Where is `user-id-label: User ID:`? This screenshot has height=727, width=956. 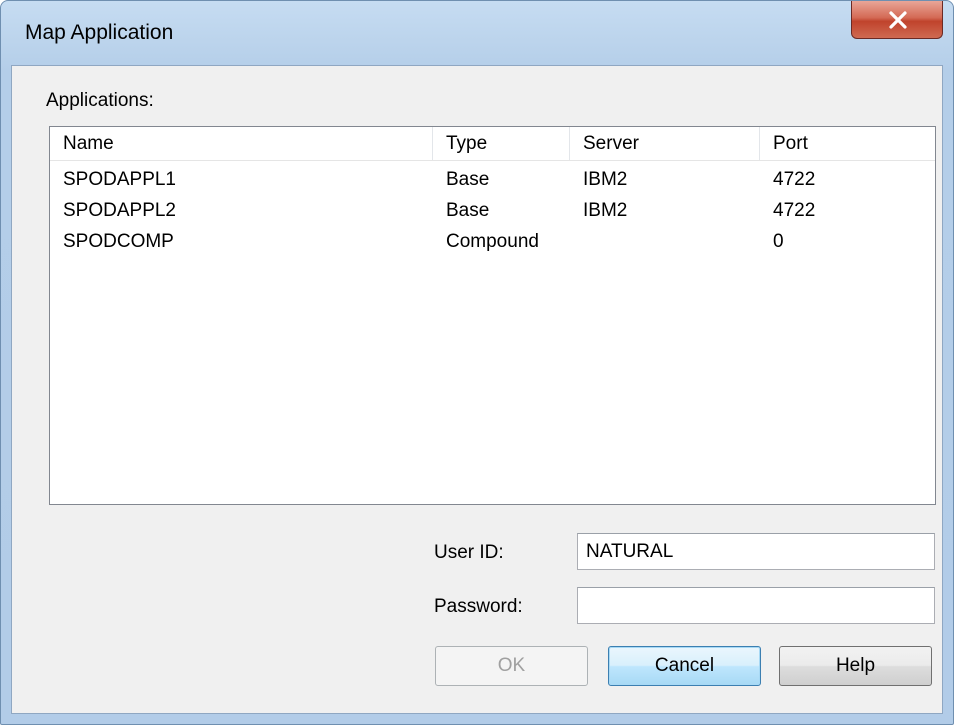
user-id-label: User ID: is located at coordinates (469, 552).